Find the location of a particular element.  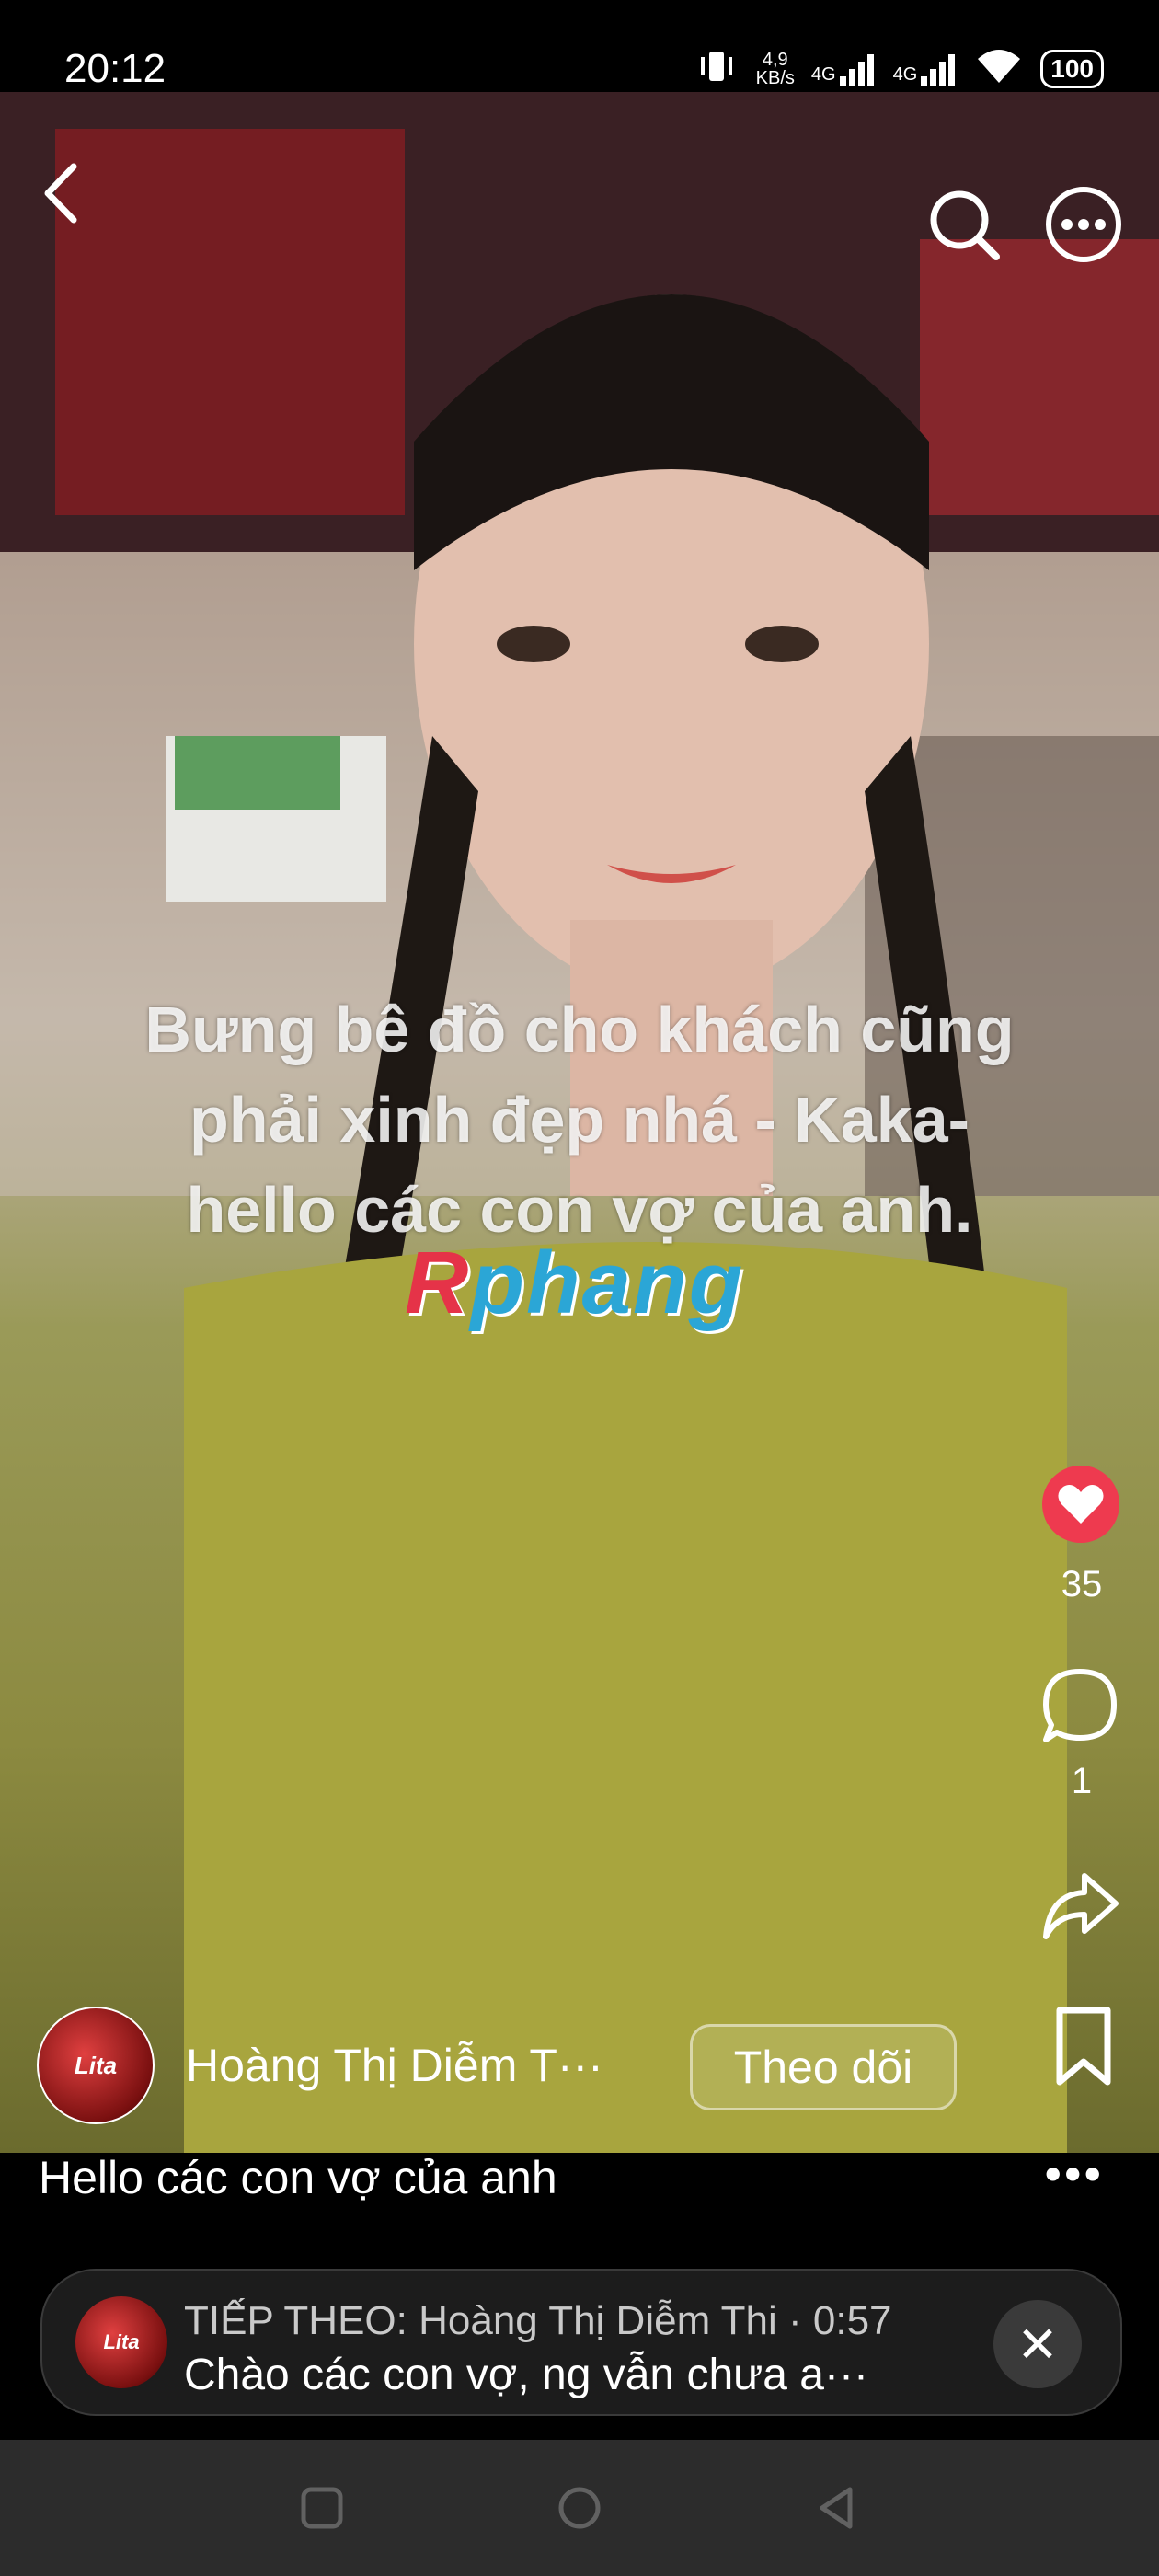

share-icon is located at coordinates (1081, 1906).